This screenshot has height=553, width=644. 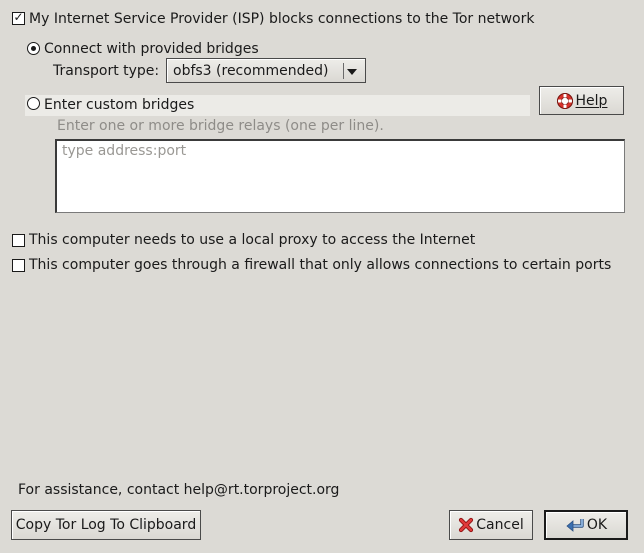 I want to click on chevron-down-icon, so click(x=352, y=72).